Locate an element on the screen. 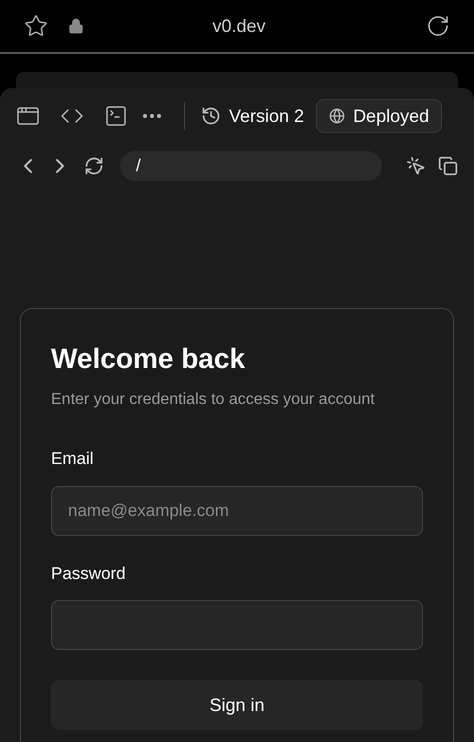 The width and height of the screenshot is (474, 742). select-pointer-icon is located at coordinates (416, 166).